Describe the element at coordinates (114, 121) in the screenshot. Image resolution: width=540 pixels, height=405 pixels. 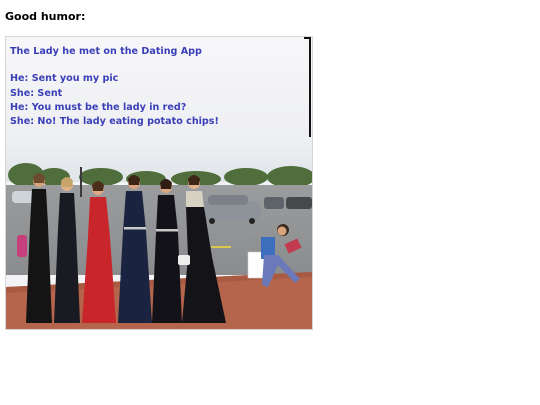
I see `dialogue-line-4: She: No! The lady eating potato chips!` at that location.